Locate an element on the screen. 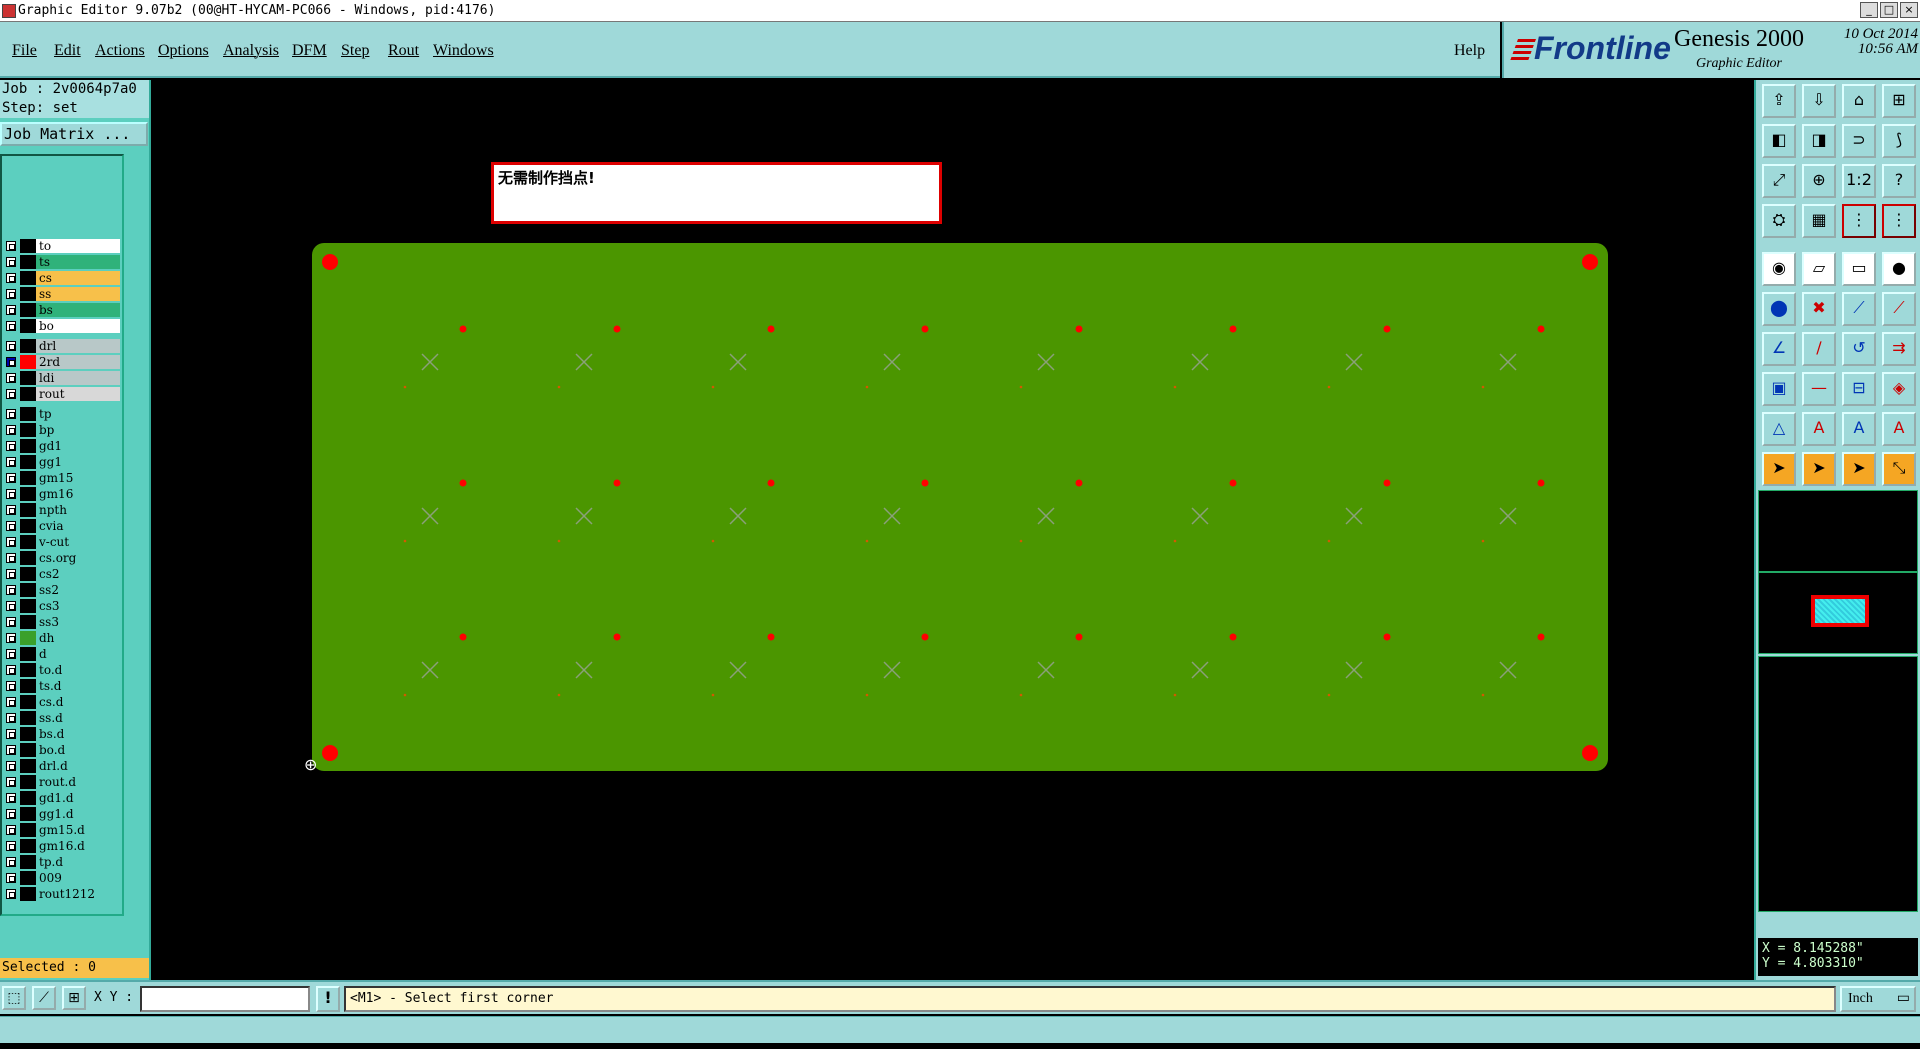 The image size is (1920, 1049). layer-row-npth: npth is located at coordinates (61, 510).